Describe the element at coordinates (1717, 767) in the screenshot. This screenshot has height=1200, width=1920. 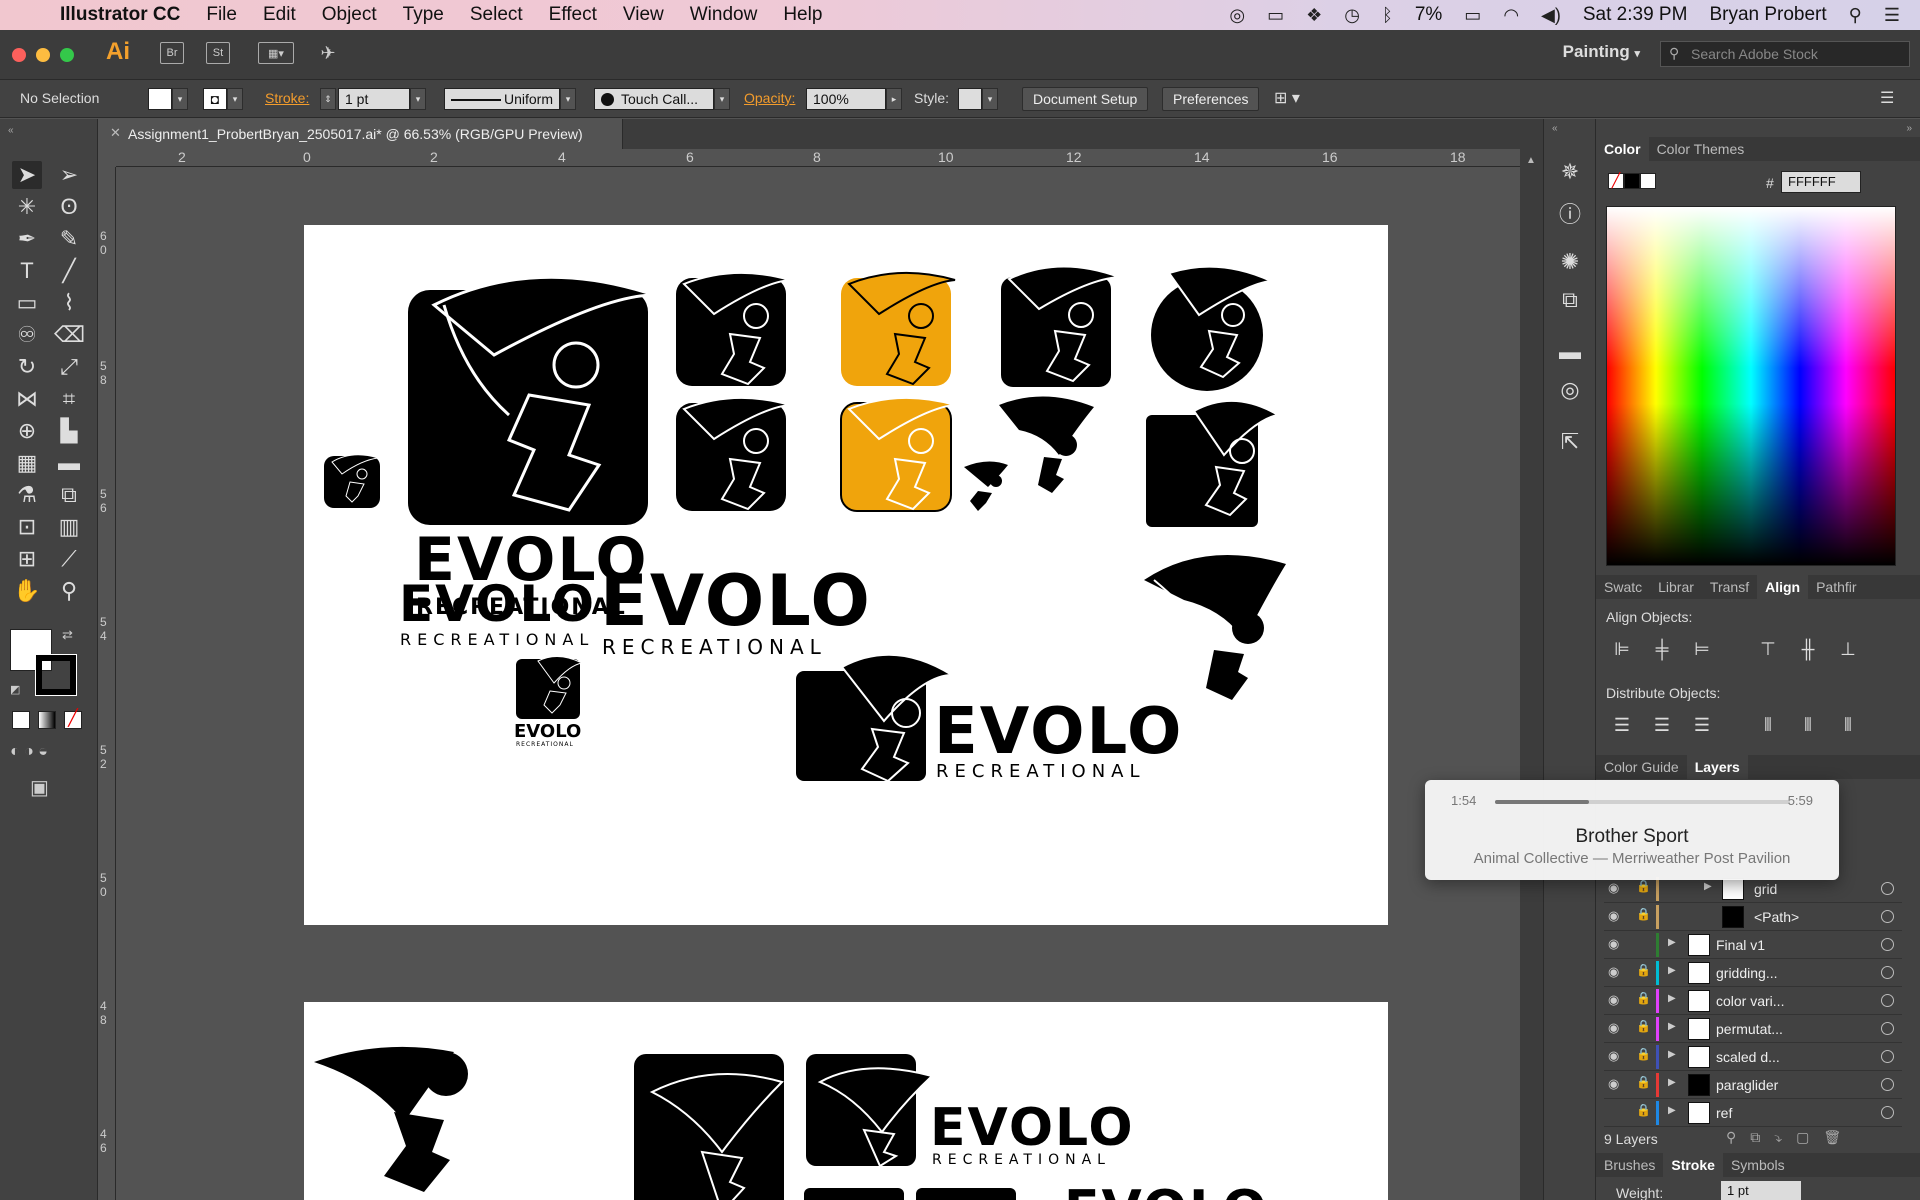
I see `tab-layers: Layers` at that location.